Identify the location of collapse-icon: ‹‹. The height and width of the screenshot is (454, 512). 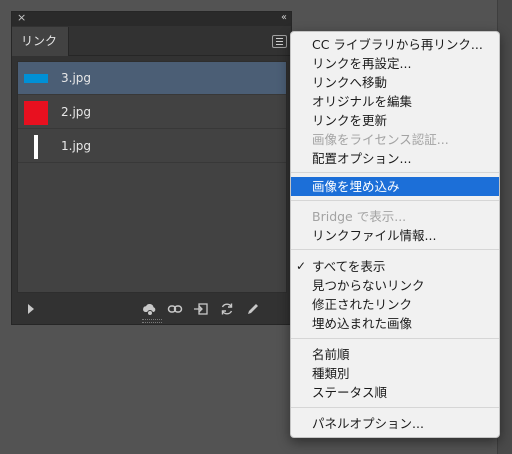
(284, 18).